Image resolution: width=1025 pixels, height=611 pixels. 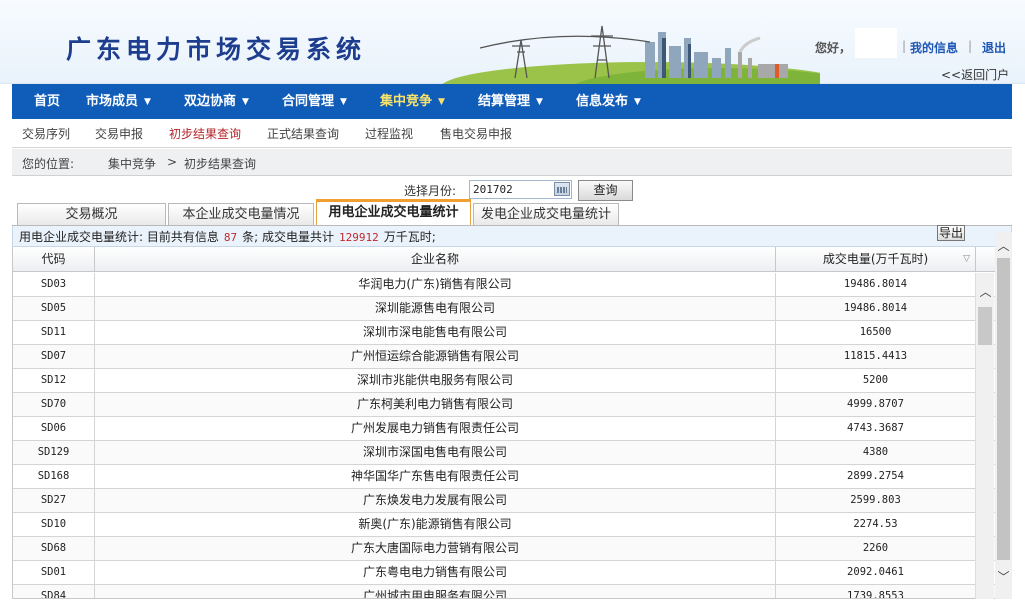 I want to click on cell-code: SD01, so click(x=54, y=572).